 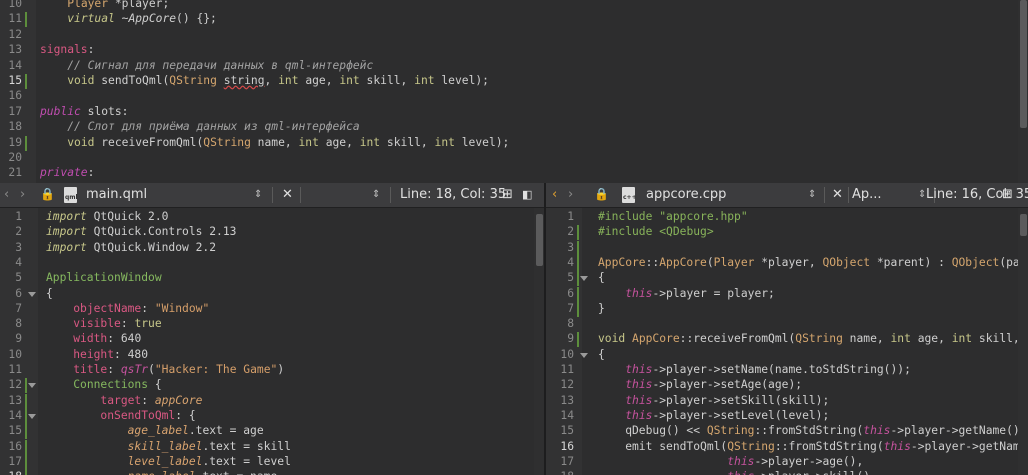 I want to click on code-line: age_label.text = age, so click(x=155, y=430).